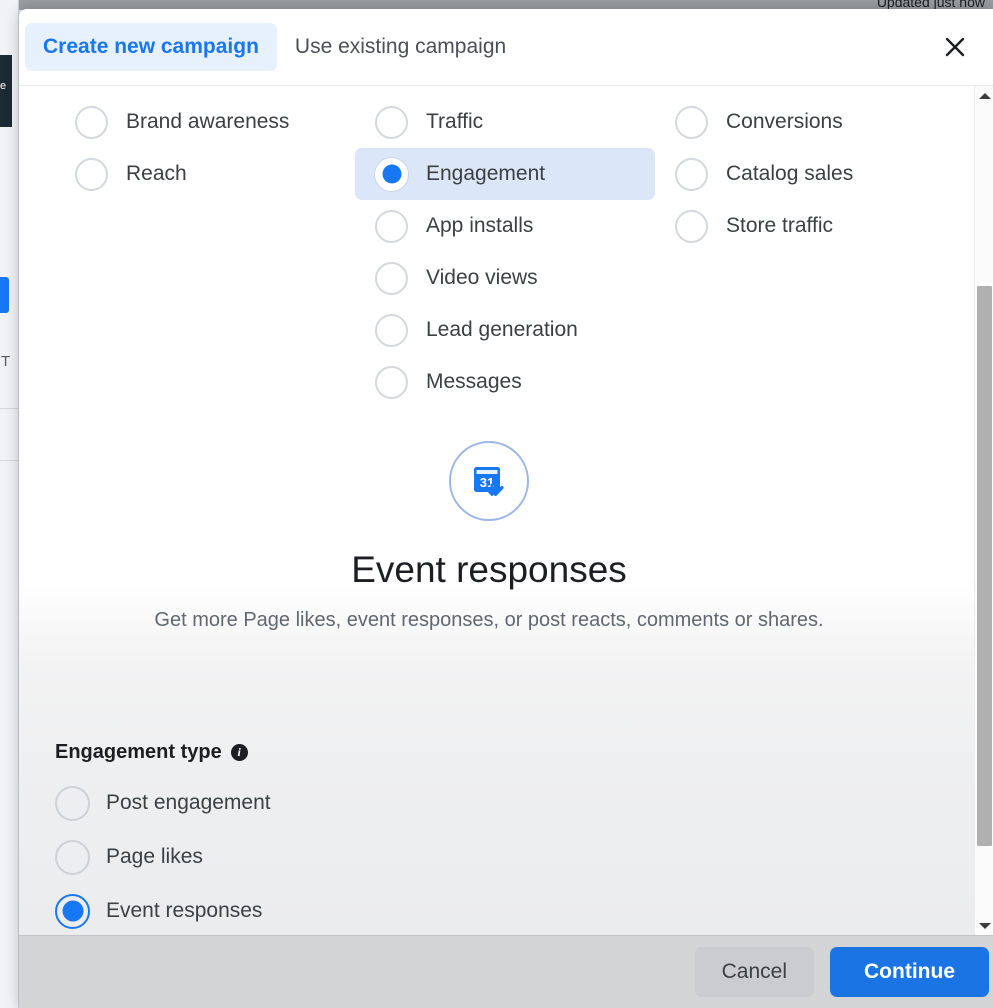 The image size is (993, 1008). I want to click on objective-option-lead-generation: Lead generation, so click(505, 330).